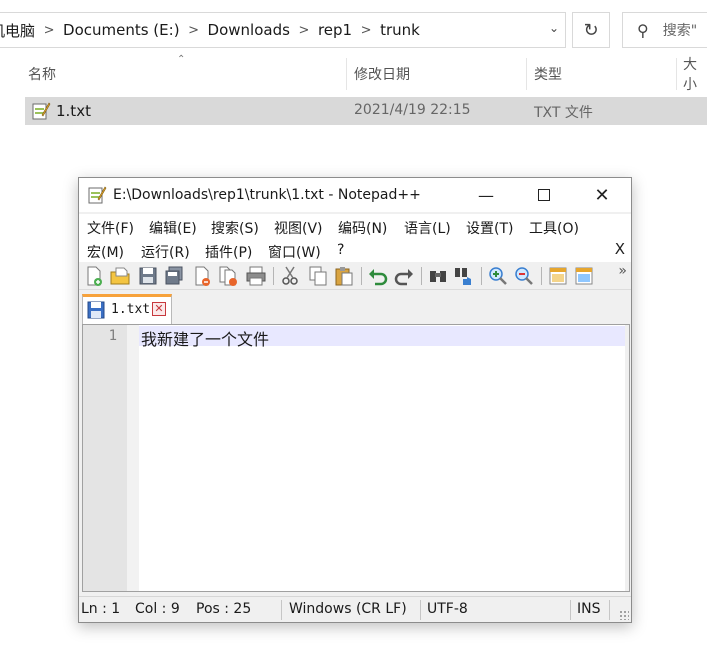 This screenshot has height=661, width=707. I want to click on file-type: TXT 文件, so click(563, 113).